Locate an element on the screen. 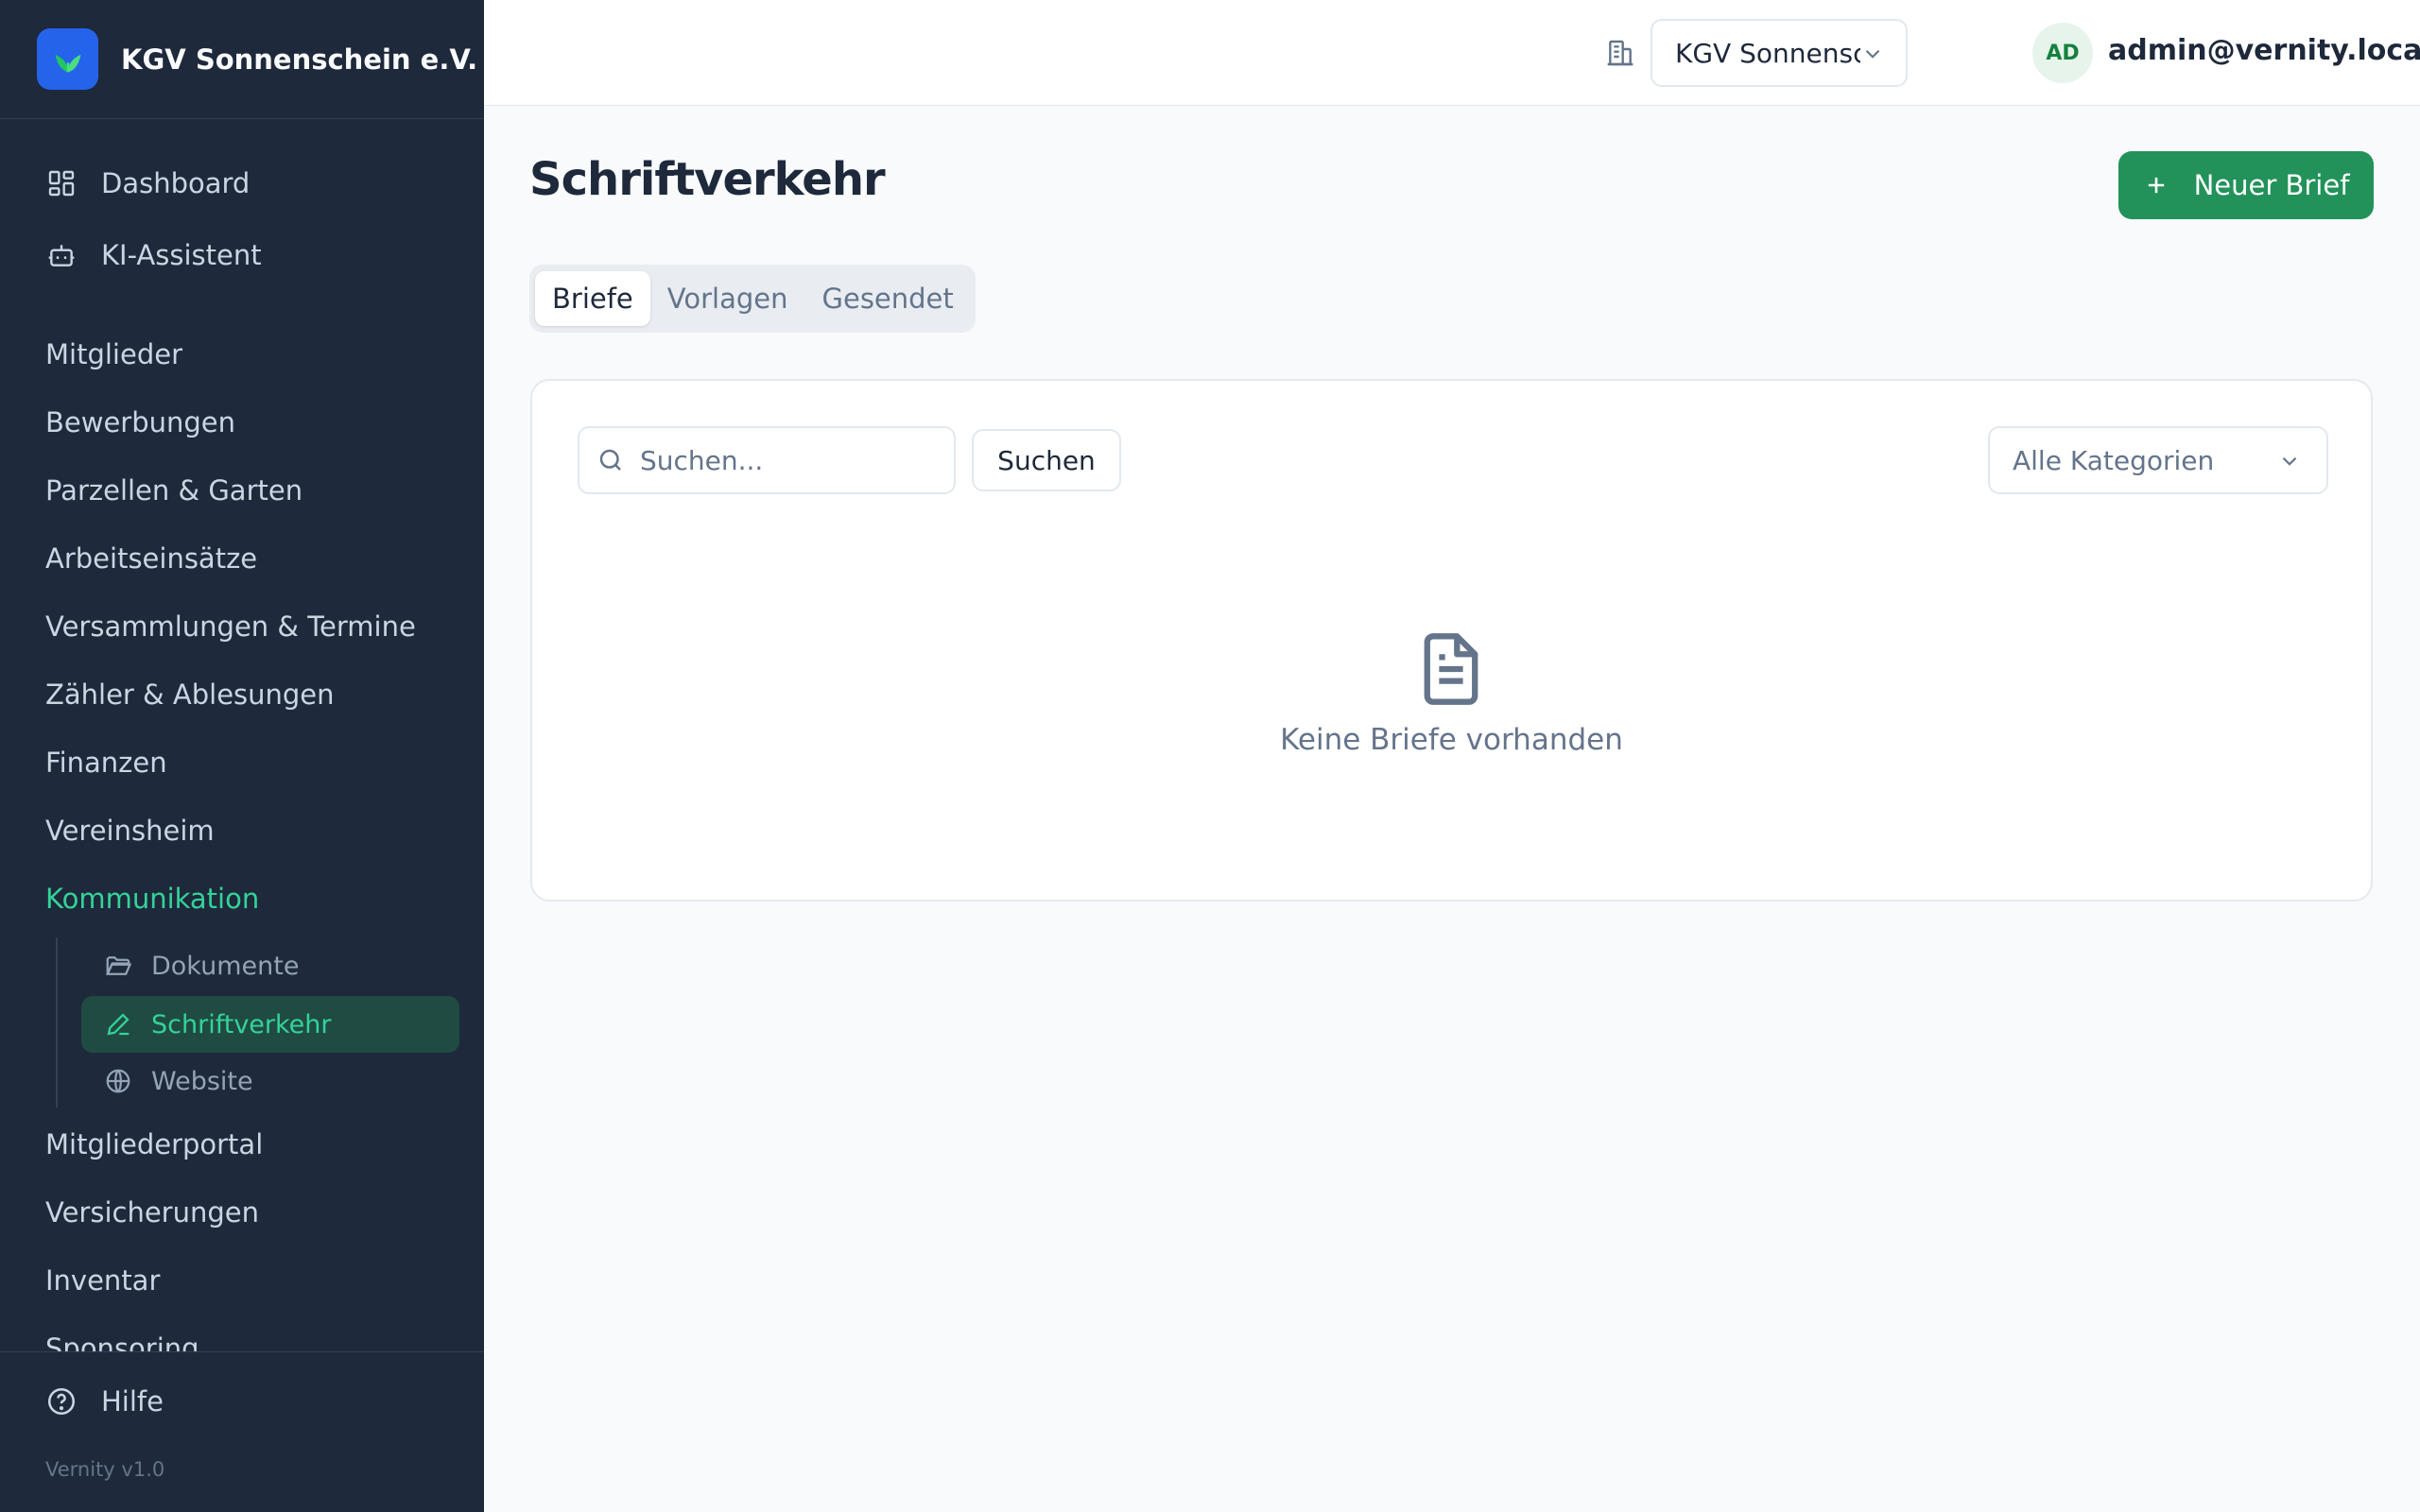 The height and width of the screenshot is (1512, 2420). sidebar-subitem-dokumente: Dokumente is located at coordinates (270, 965).